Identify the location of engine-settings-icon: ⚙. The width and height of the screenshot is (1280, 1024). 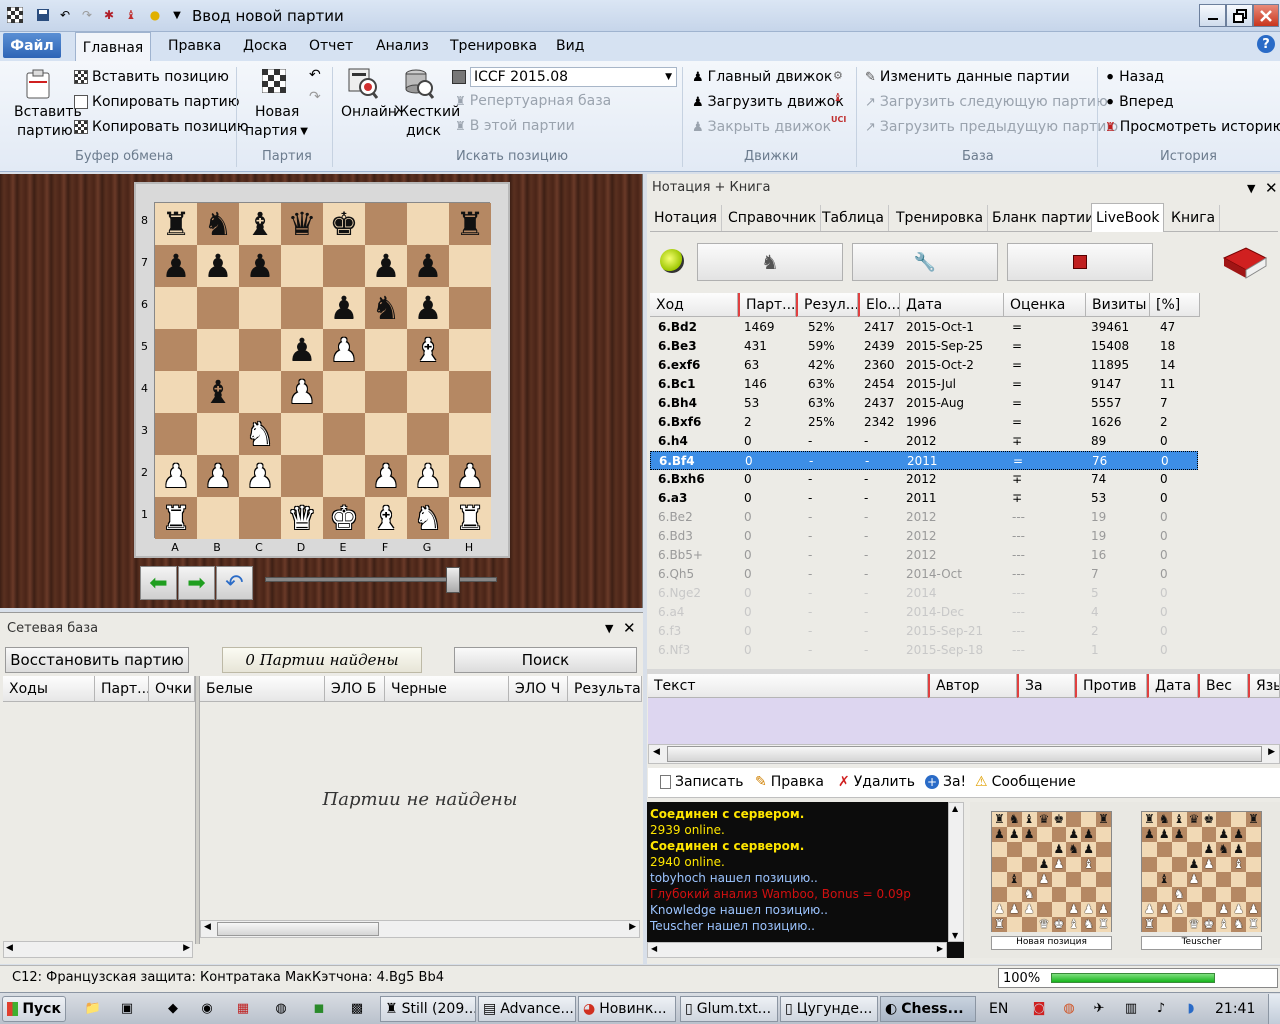
(838, 75).